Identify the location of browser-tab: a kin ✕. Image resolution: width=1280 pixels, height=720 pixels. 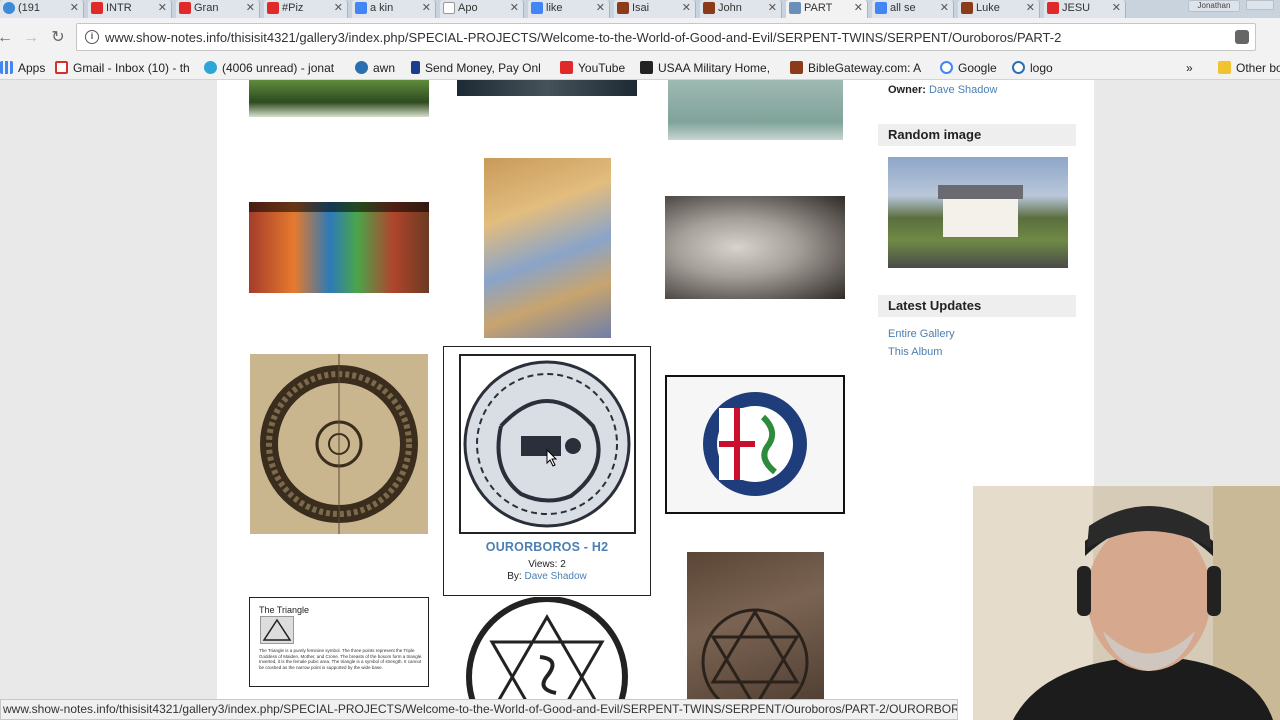
(394, 9).